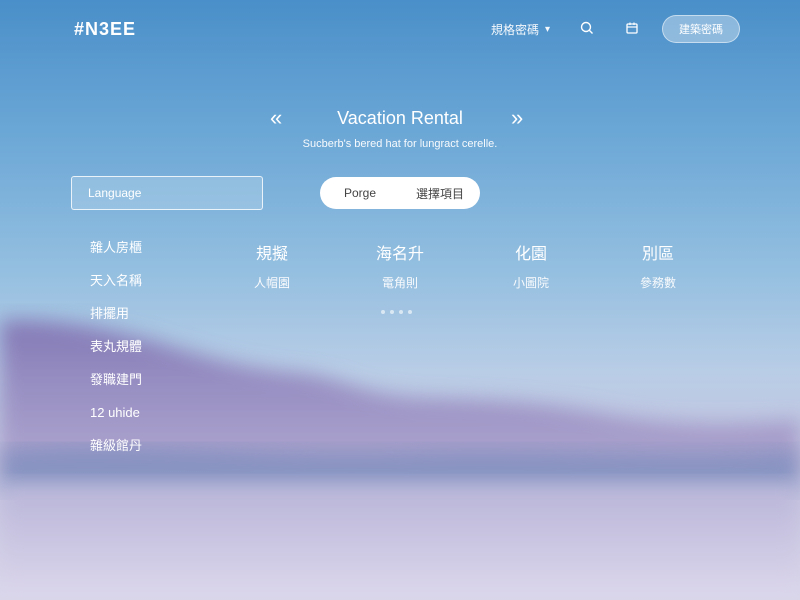 This screenshot has height=600, width=800. Describe the element at coordinates (116, 419) in the screenshot. I see `sidebar-item: 12 uhide` at that location.